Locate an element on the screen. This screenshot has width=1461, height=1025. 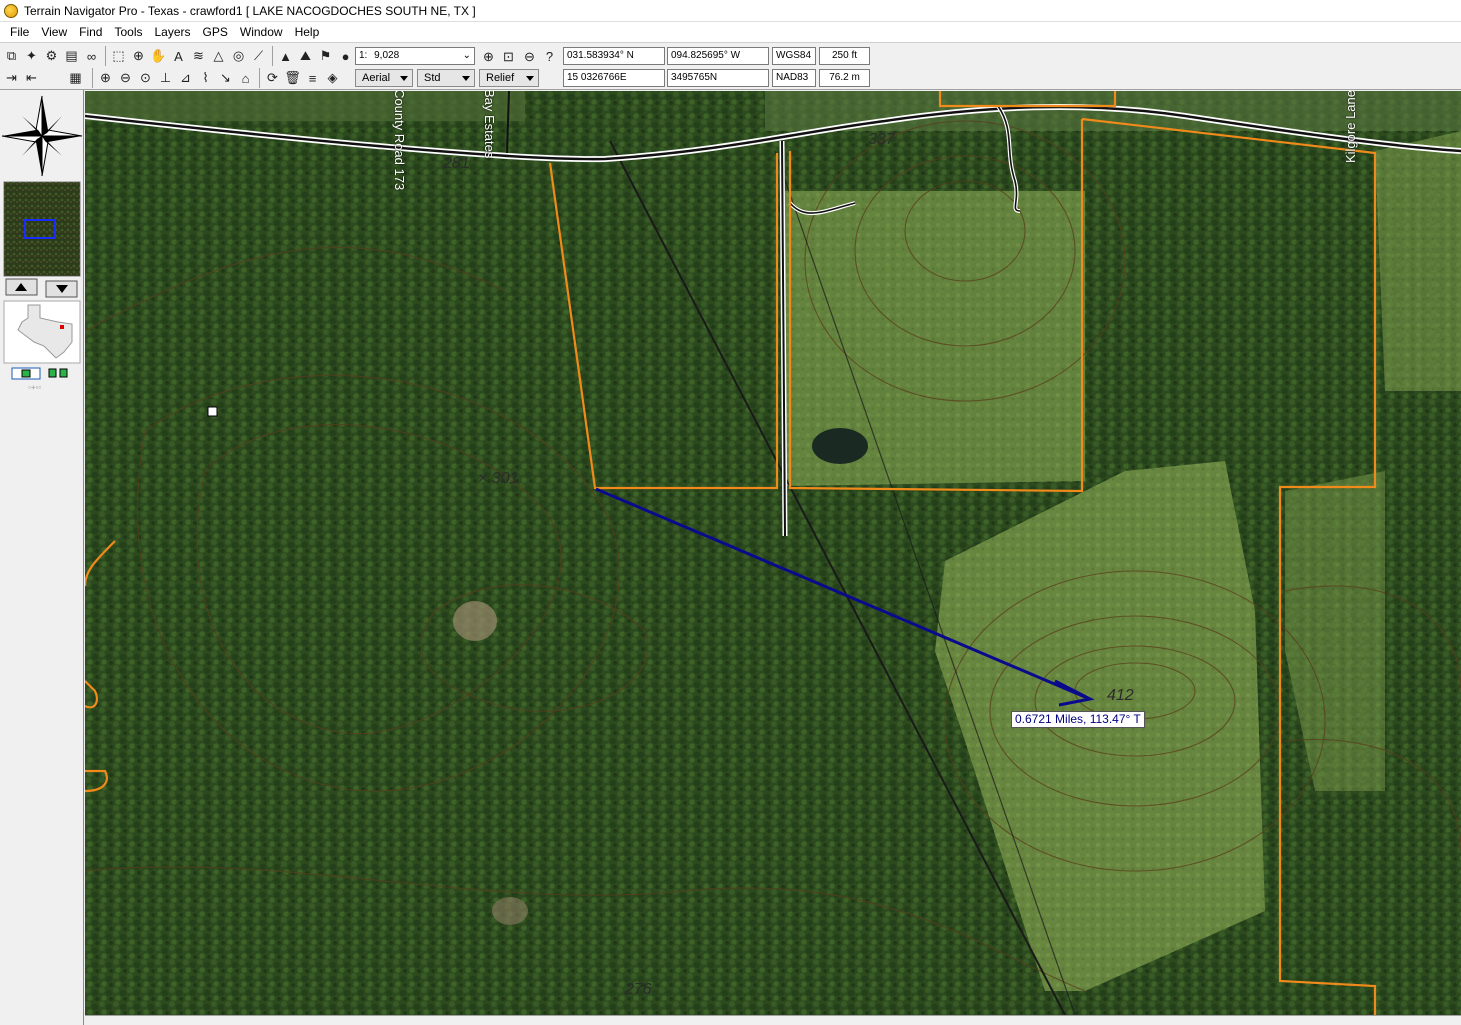
measurement-label: 0.6721 Miles, 113.47° T is located at coordinates (1078, 719).